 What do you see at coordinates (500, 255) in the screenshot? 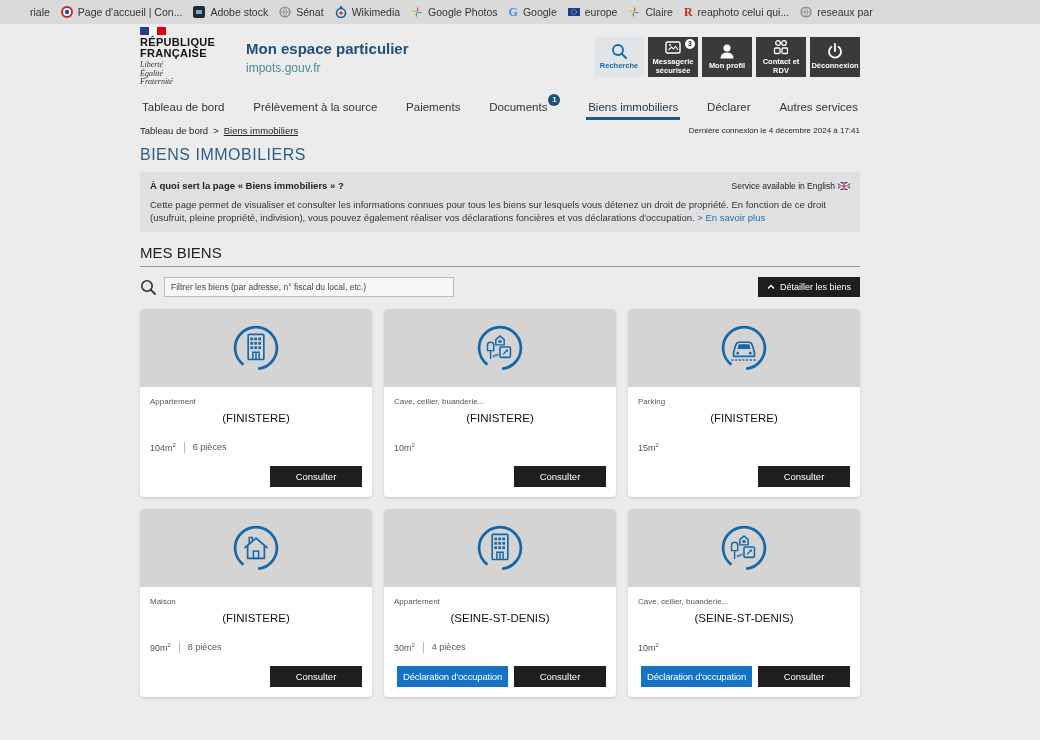
I see `section-title: MES BIENS` at bounding box center [500, 255].